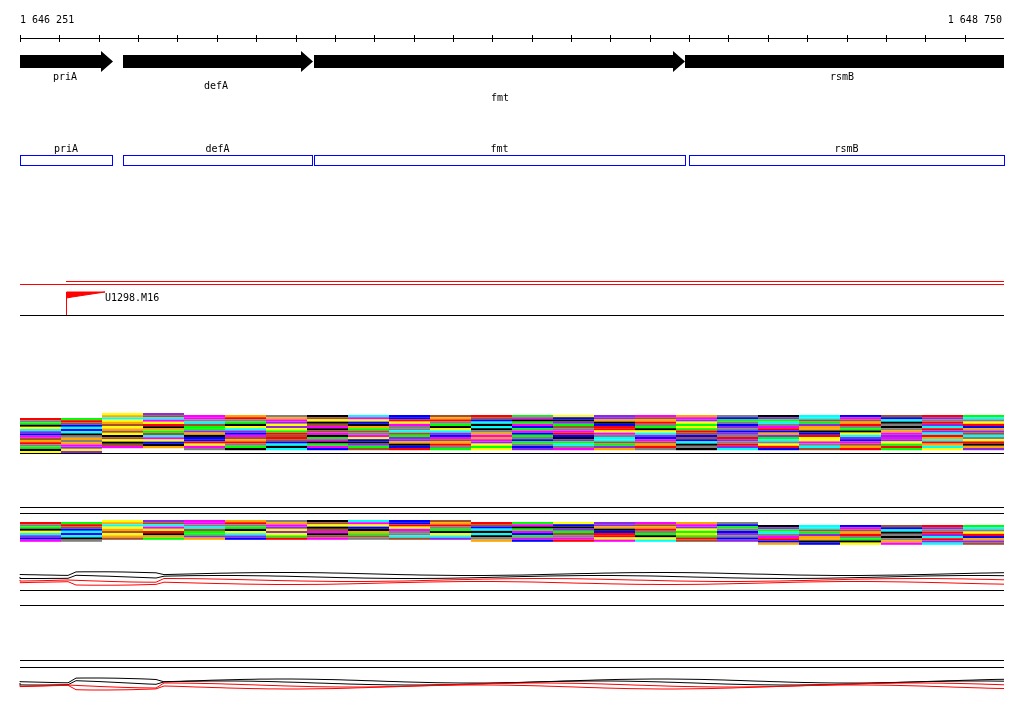 The height and width of the screenshot is (714, 1024). I want to click on end-coordinate: 1 648 750, so click(974, 19).